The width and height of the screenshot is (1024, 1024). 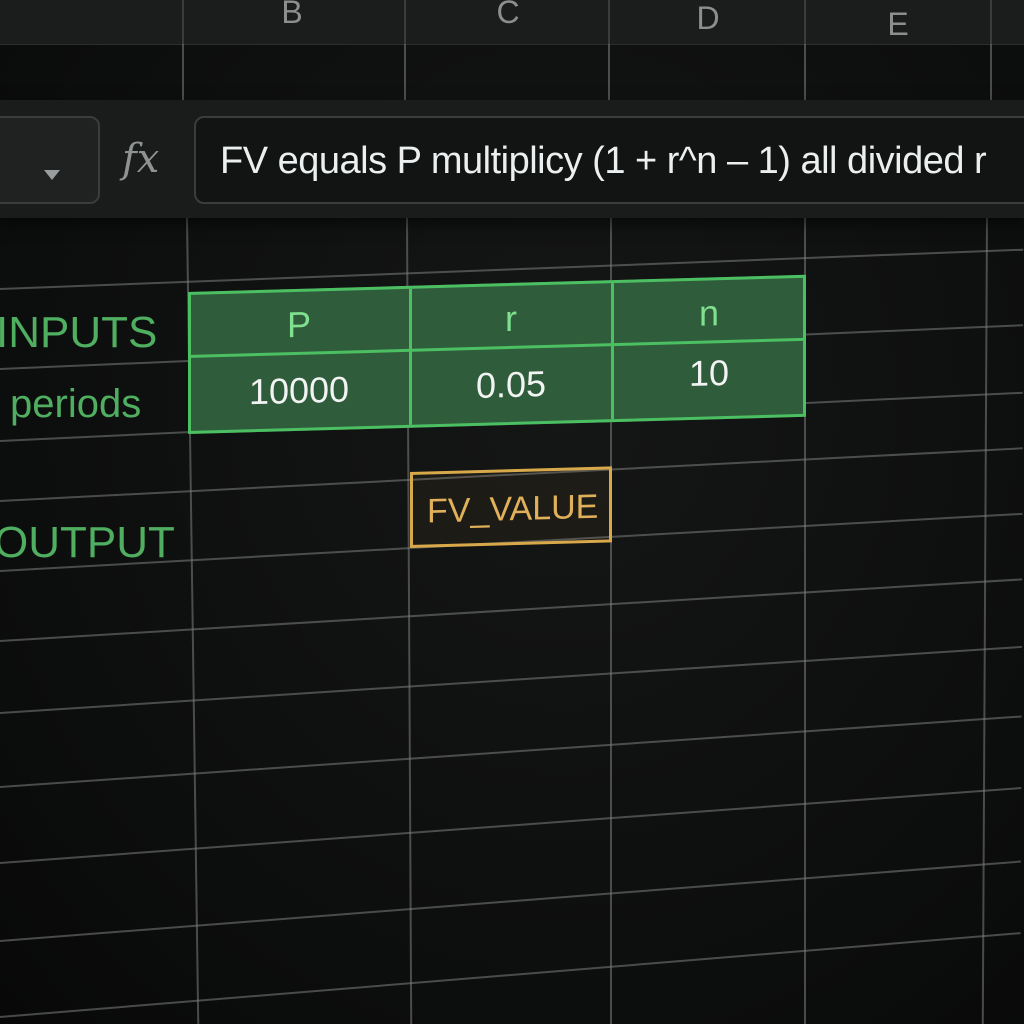 I want to click on output-value: FV_VALUE, so click(x=513, y=509).